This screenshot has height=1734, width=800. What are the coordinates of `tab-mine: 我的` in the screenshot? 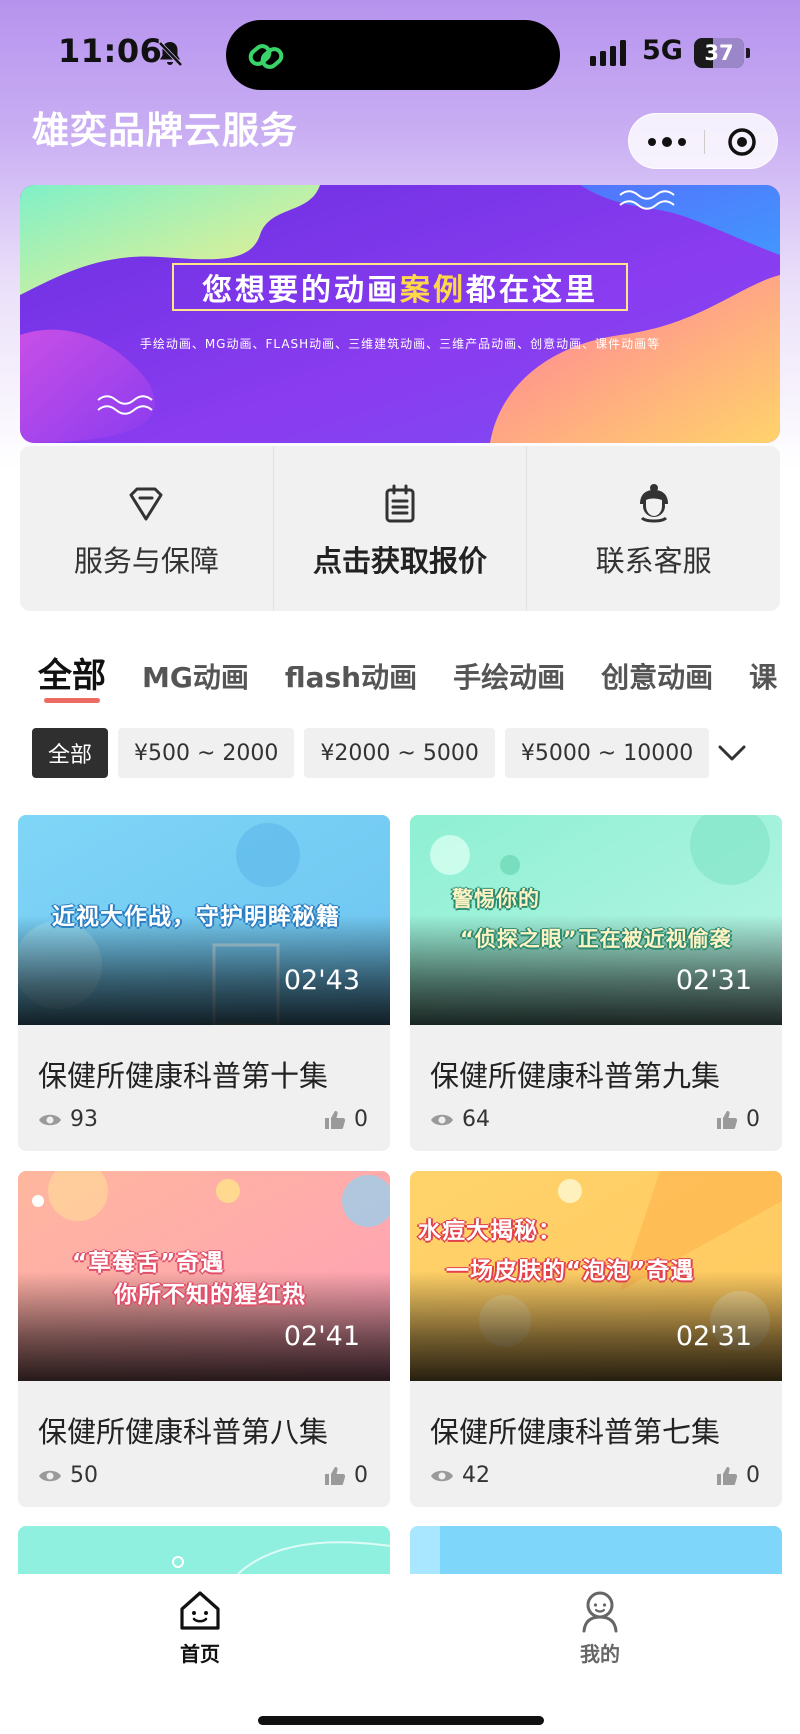 It's located at (600, 1627).